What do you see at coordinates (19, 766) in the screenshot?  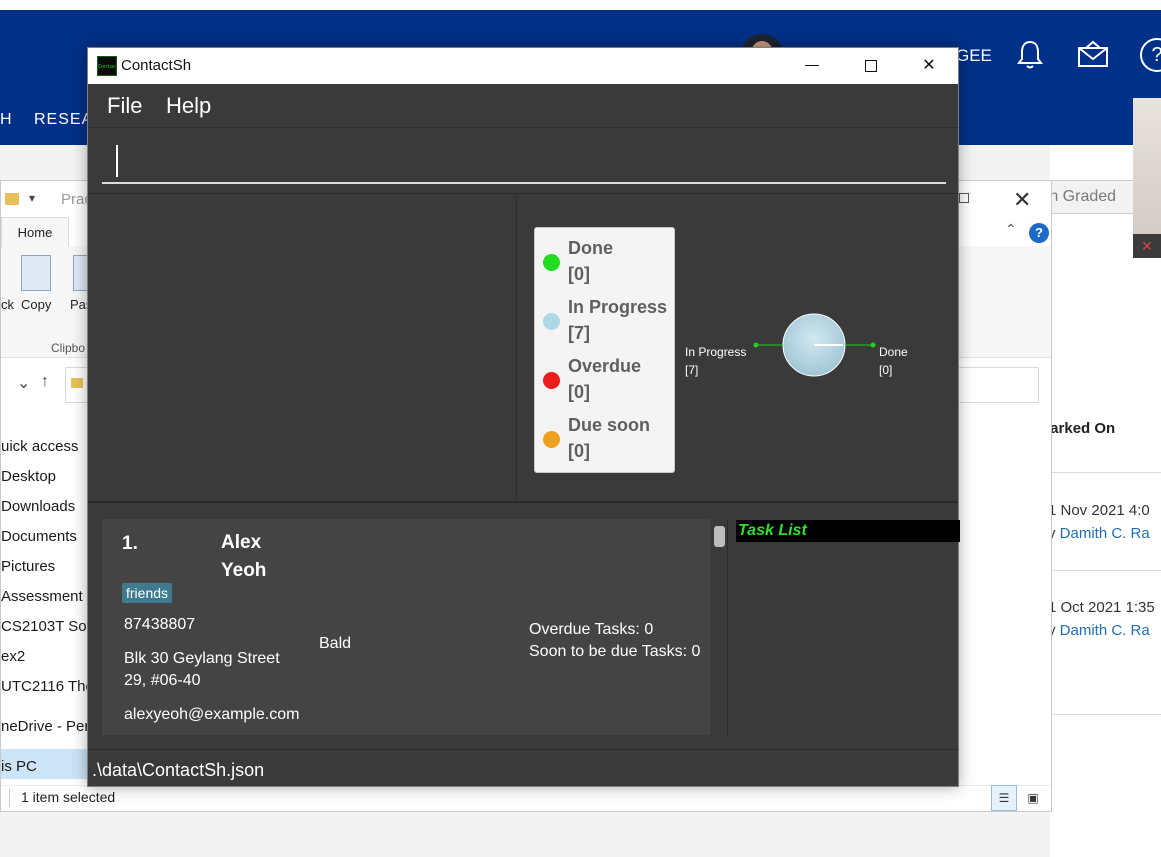 I see `nav-item-this-pc: is PC` at bounding box center [19, 766].